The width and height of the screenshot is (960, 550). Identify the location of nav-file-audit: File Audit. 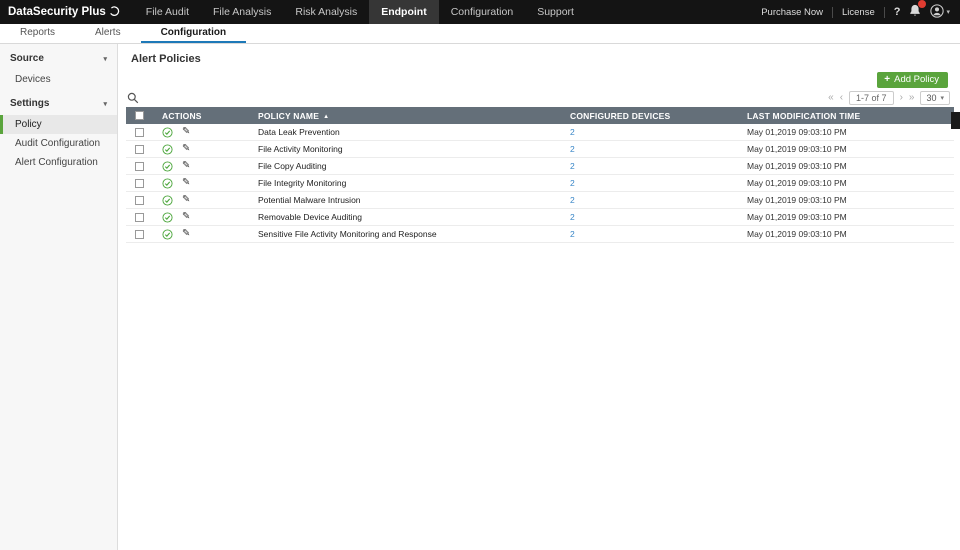
(167, 12).